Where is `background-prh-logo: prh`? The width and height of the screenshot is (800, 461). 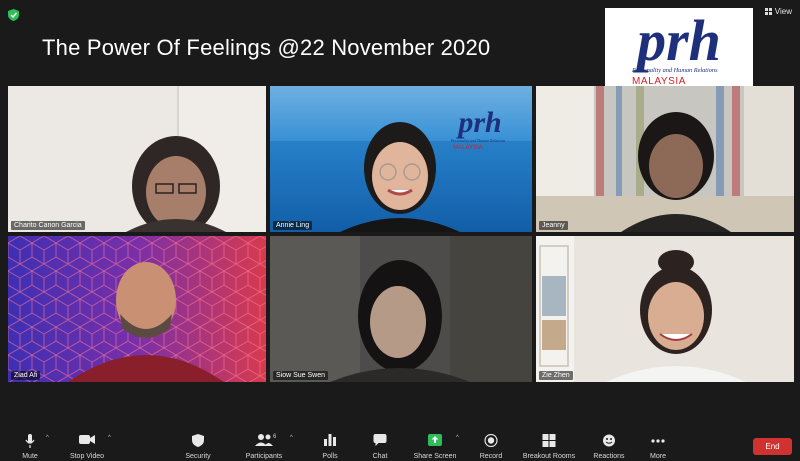 background-prh-logo: prh is located at coordinates (478, 122).